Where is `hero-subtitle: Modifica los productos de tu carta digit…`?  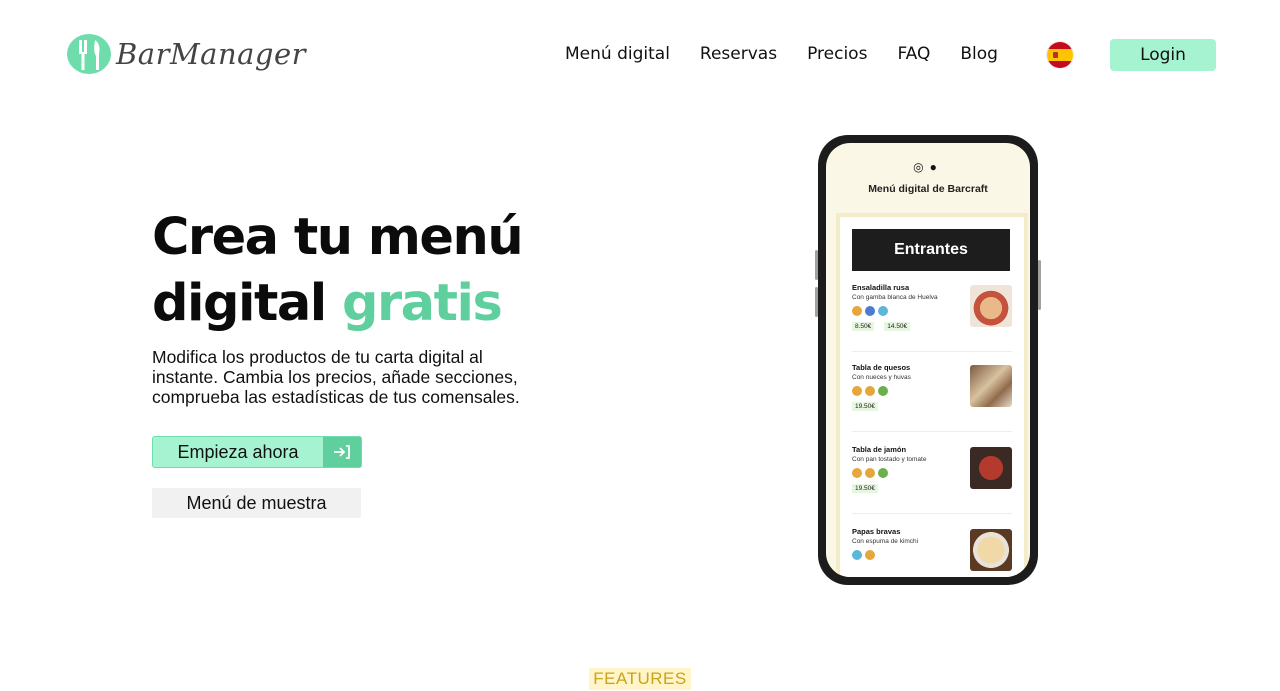 hero-subtitle: Modifica los productos de tu carta digit… is located at coordinates (336, 377).